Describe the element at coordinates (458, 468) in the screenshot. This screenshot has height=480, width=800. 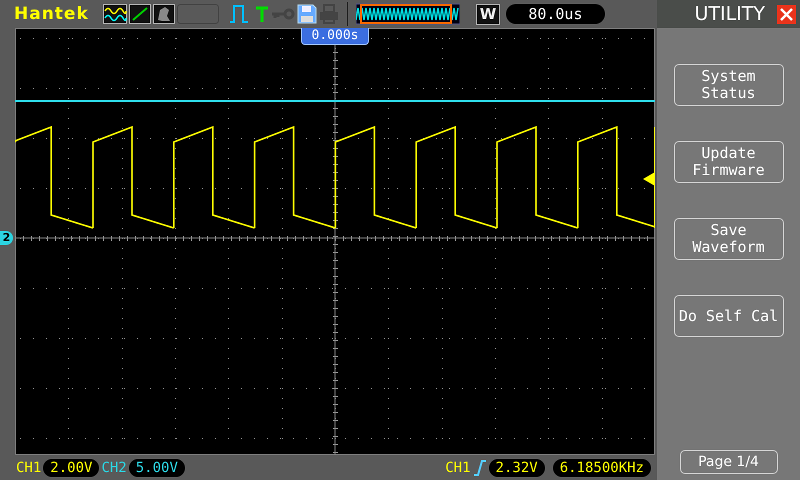
I see `trigger-source: CH1` at that location.